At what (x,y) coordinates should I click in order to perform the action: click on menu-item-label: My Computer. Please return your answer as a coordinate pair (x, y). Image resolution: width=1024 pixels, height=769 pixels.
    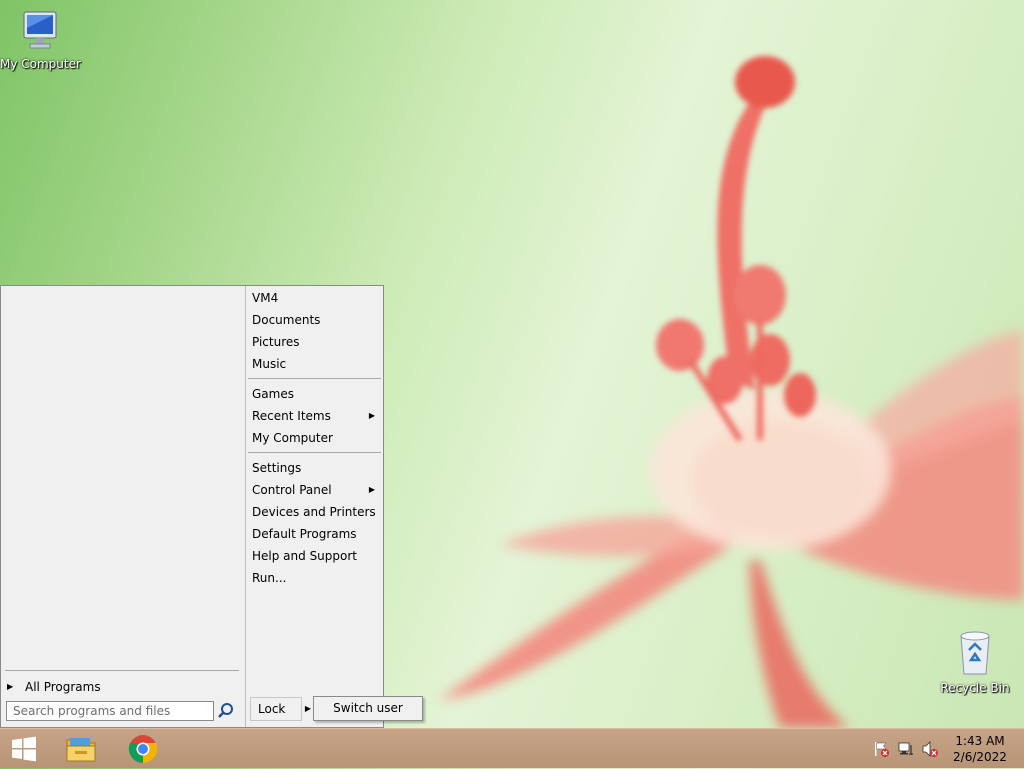
    Looking at the image, I should click on (292, 438).